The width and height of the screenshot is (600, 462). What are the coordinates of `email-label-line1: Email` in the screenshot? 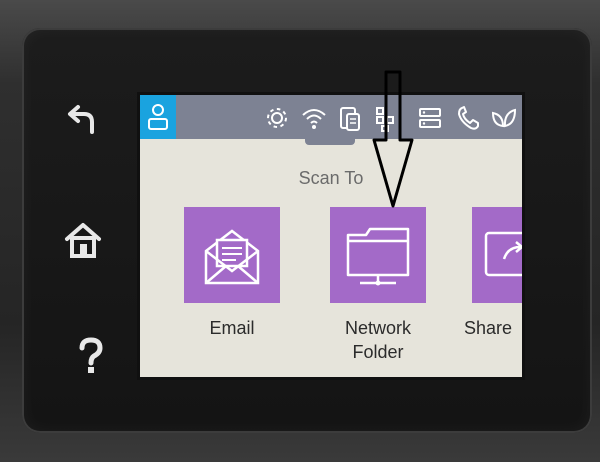 It's located at (232, 328).